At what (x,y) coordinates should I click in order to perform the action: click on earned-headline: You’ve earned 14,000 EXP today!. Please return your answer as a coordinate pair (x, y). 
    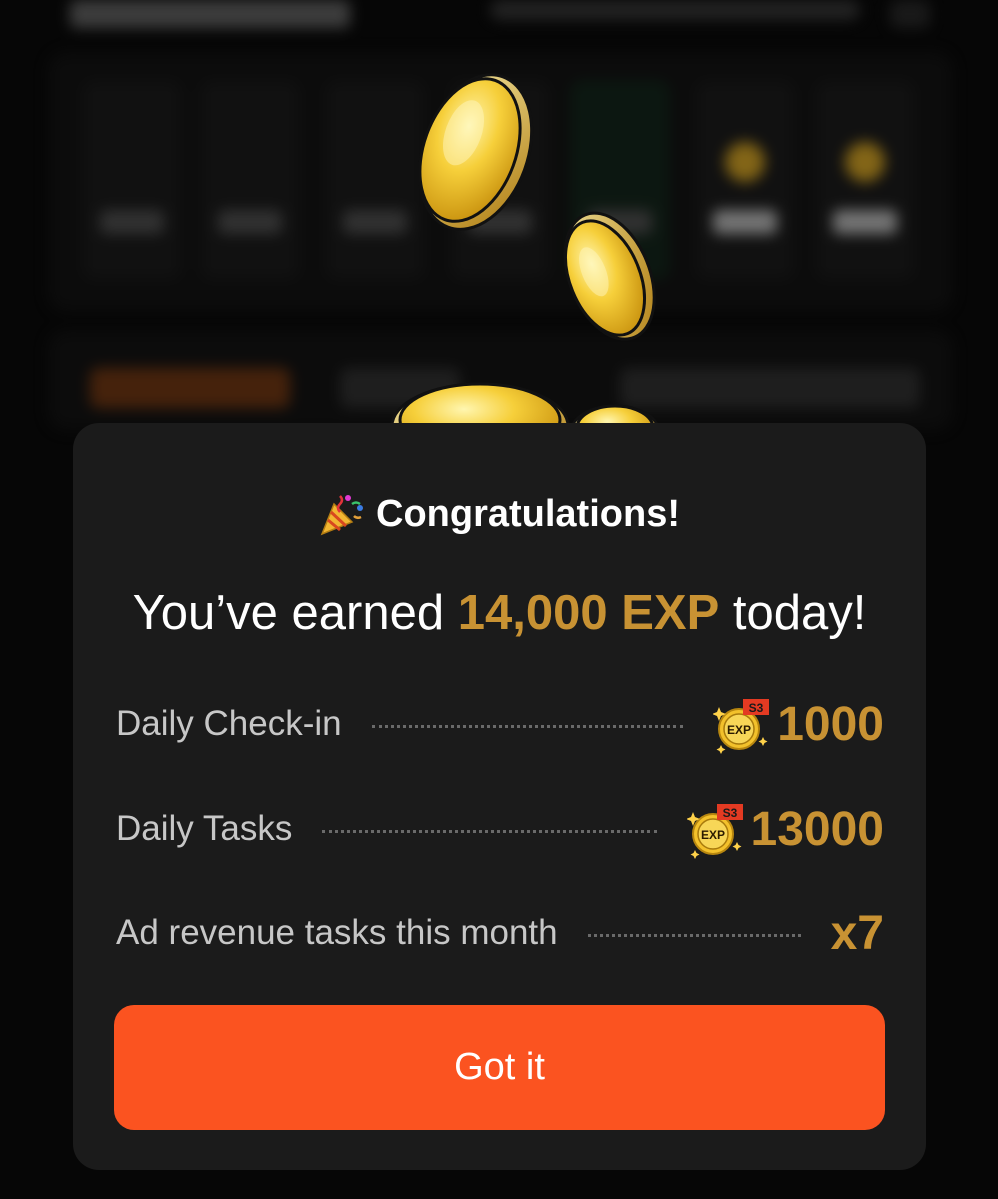
    Looking at the image, I should click on (499, 618).